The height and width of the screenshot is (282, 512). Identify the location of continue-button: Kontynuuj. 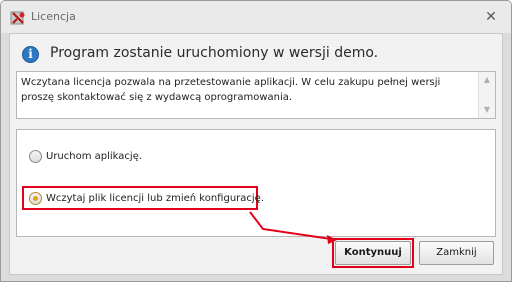
(373, 253).